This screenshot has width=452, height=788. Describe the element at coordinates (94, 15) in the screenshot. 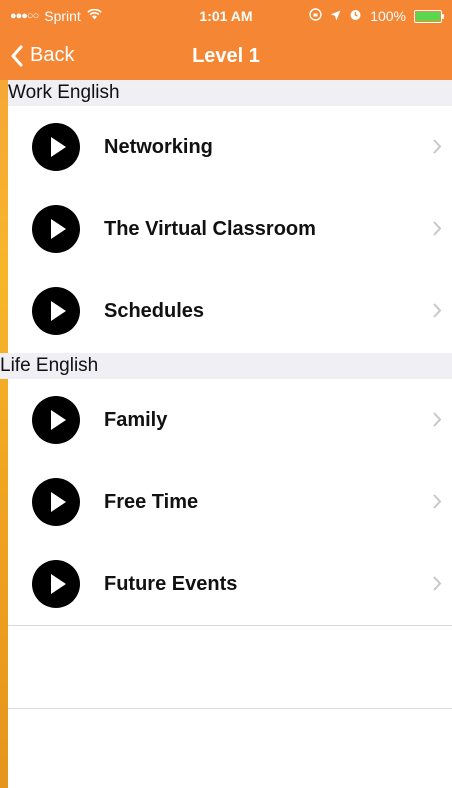

I see `wifi-icon` at that location.